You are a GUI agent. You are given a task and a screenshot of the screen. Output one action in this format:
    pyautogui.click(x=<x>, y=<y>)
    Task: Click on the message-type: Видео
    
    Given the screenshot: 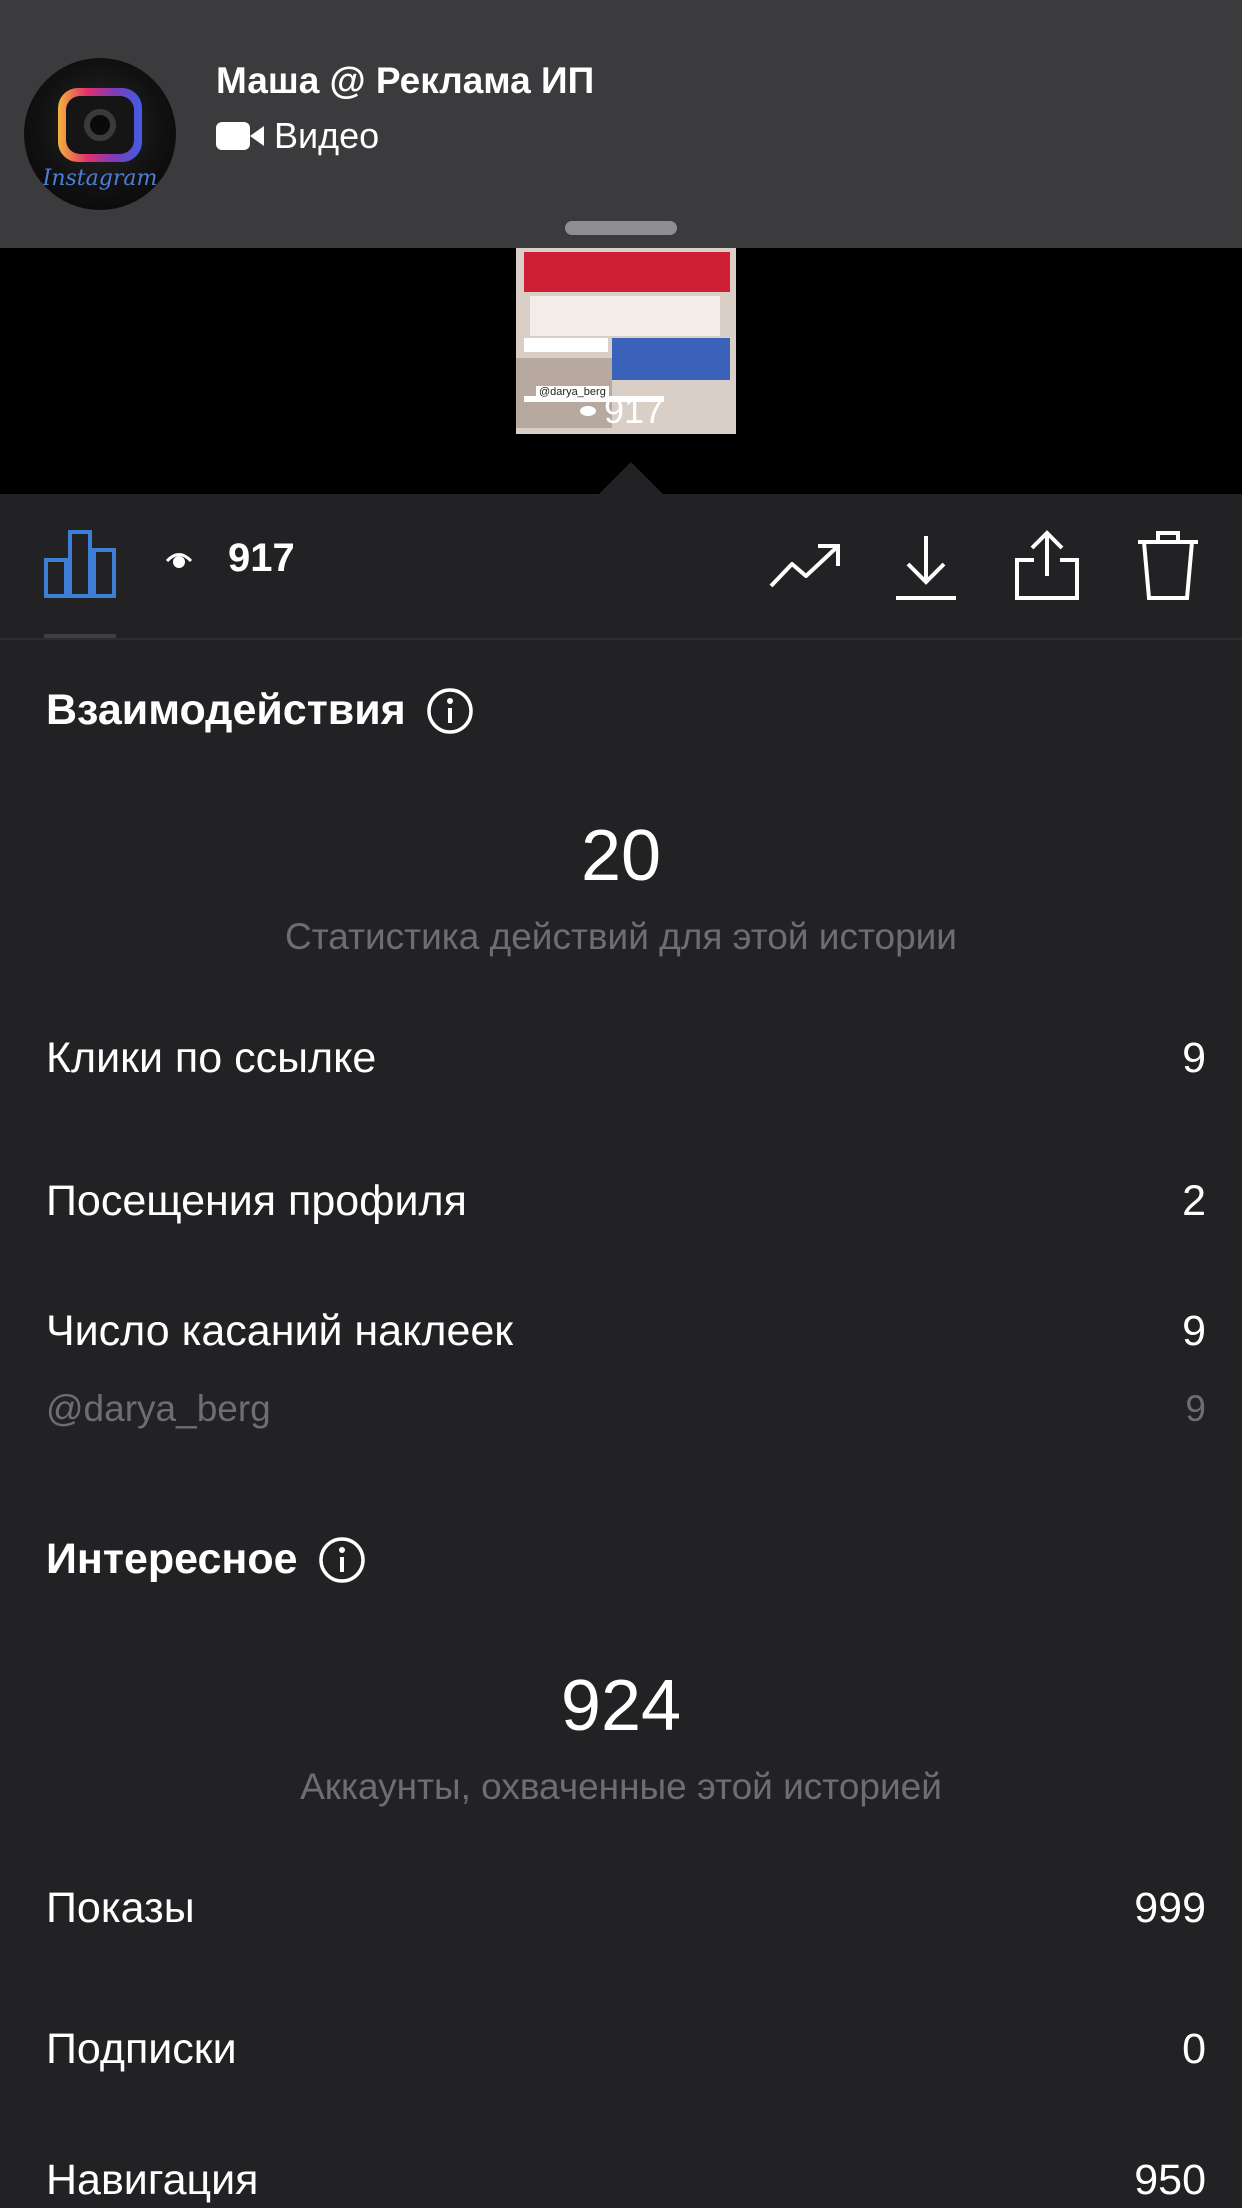 What is the action you would take?
    pyautogui.click(x=297, y=136)
    